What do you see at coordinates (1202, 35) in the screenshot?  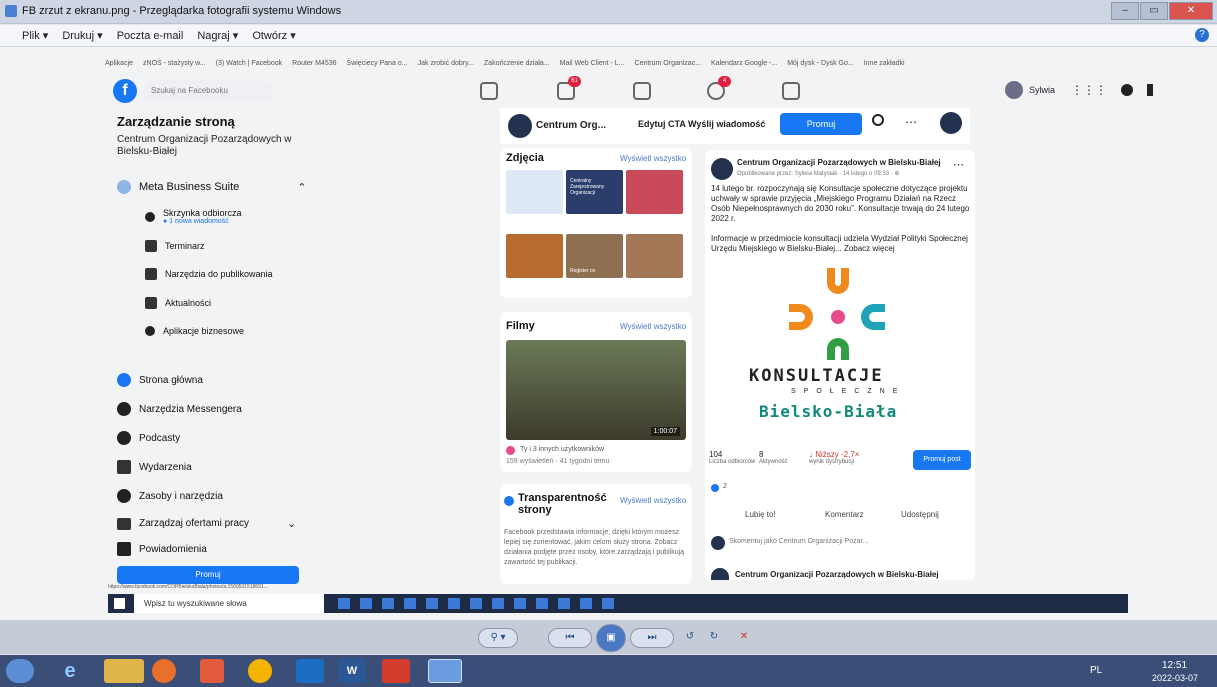 I see `help-icon: ?` at bounding box center [1202, 35].